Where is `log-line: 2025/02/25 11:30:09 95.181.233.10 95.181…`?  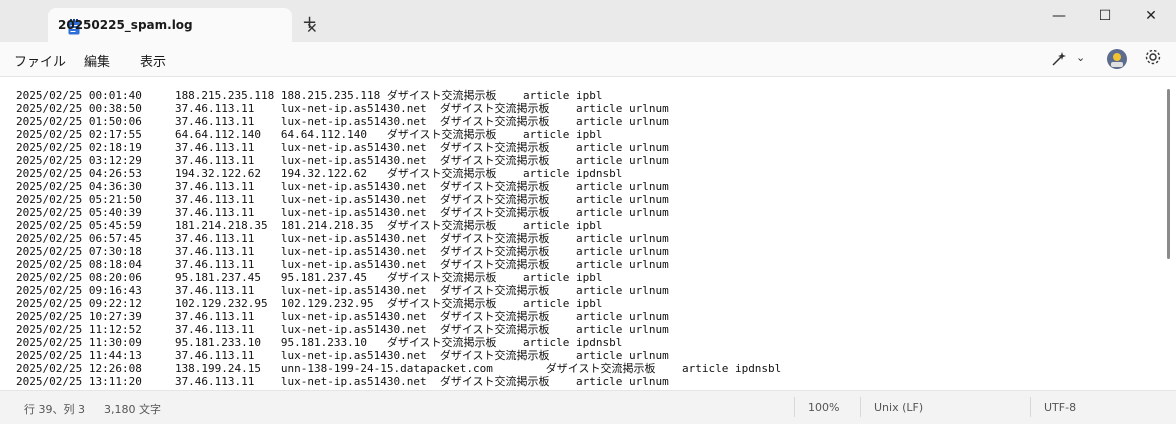 log-line: 2025/02/25 11:30:09 95.181.233.10 95.181… is located at coordinates (319, 342).